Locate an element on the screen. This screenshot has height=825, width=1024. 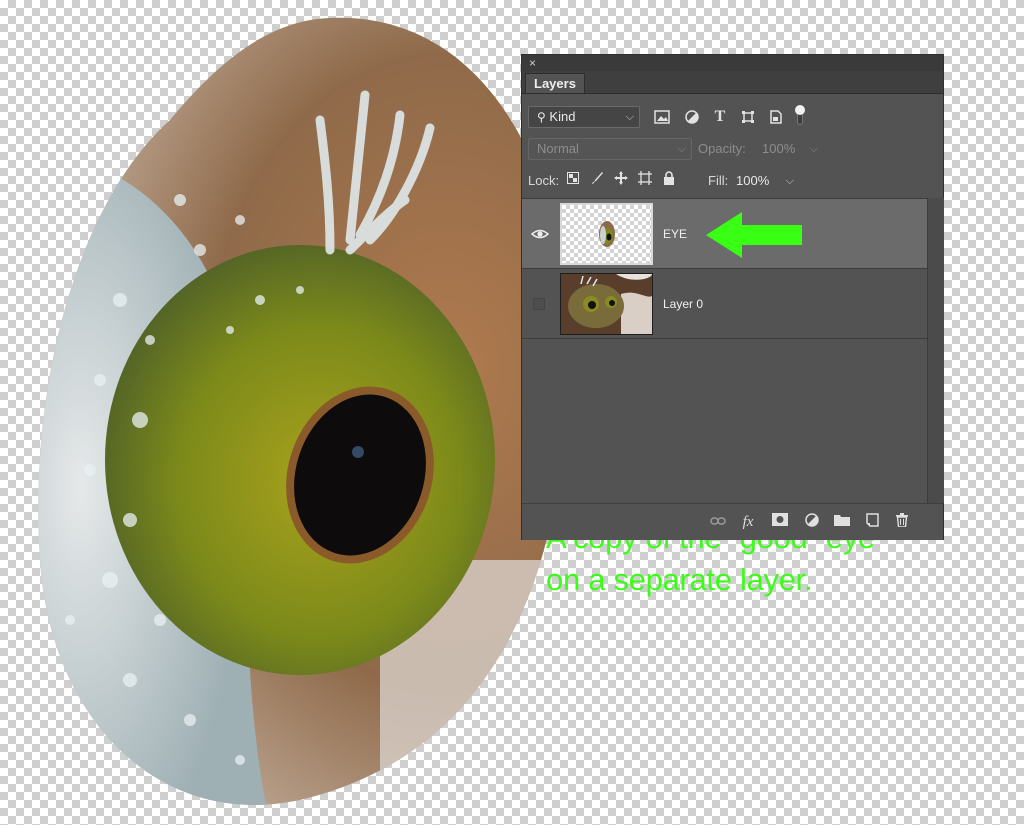
shape-filter-icon is located at coordinates (748, 117).